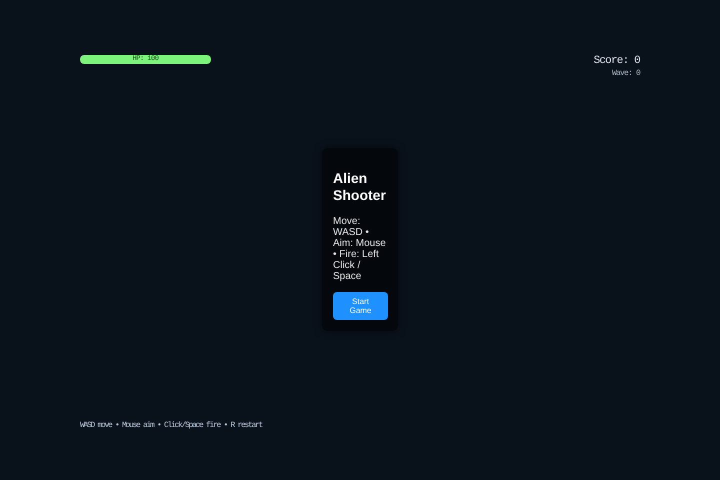 The image size is (720, 480). I want to click on controls-hint: WASD move • Mouse aim • Click/Space fire • R restart, so click(171, 425).